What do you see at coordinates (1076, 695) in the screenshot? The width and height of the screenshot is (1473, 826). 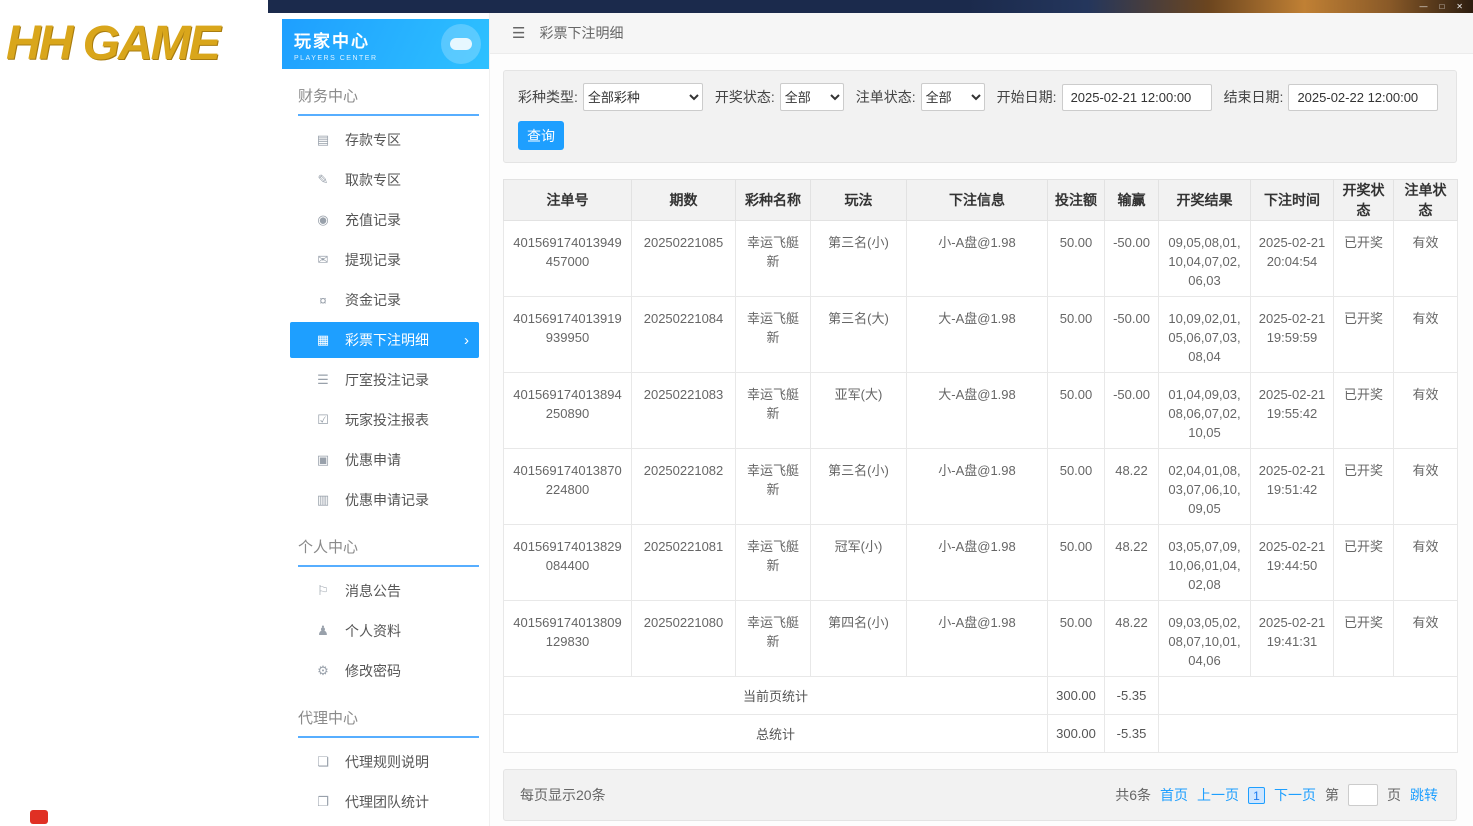 I see `summary-bet-total: 300.00` at bounding box center [1076, 695].